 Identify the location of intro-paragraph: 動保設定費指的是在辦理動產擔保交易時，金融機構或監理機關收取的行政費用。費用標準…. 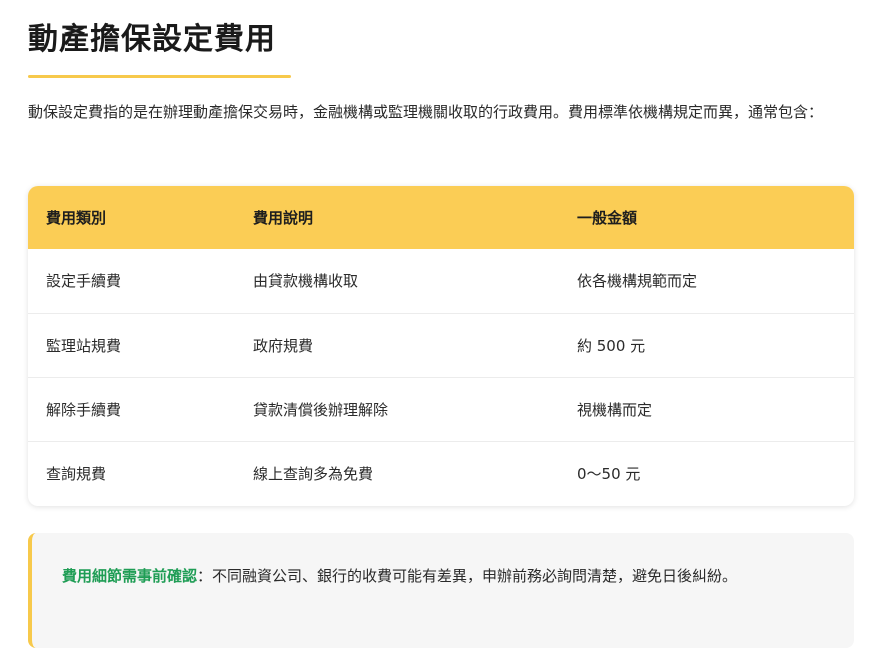
(426, 112).